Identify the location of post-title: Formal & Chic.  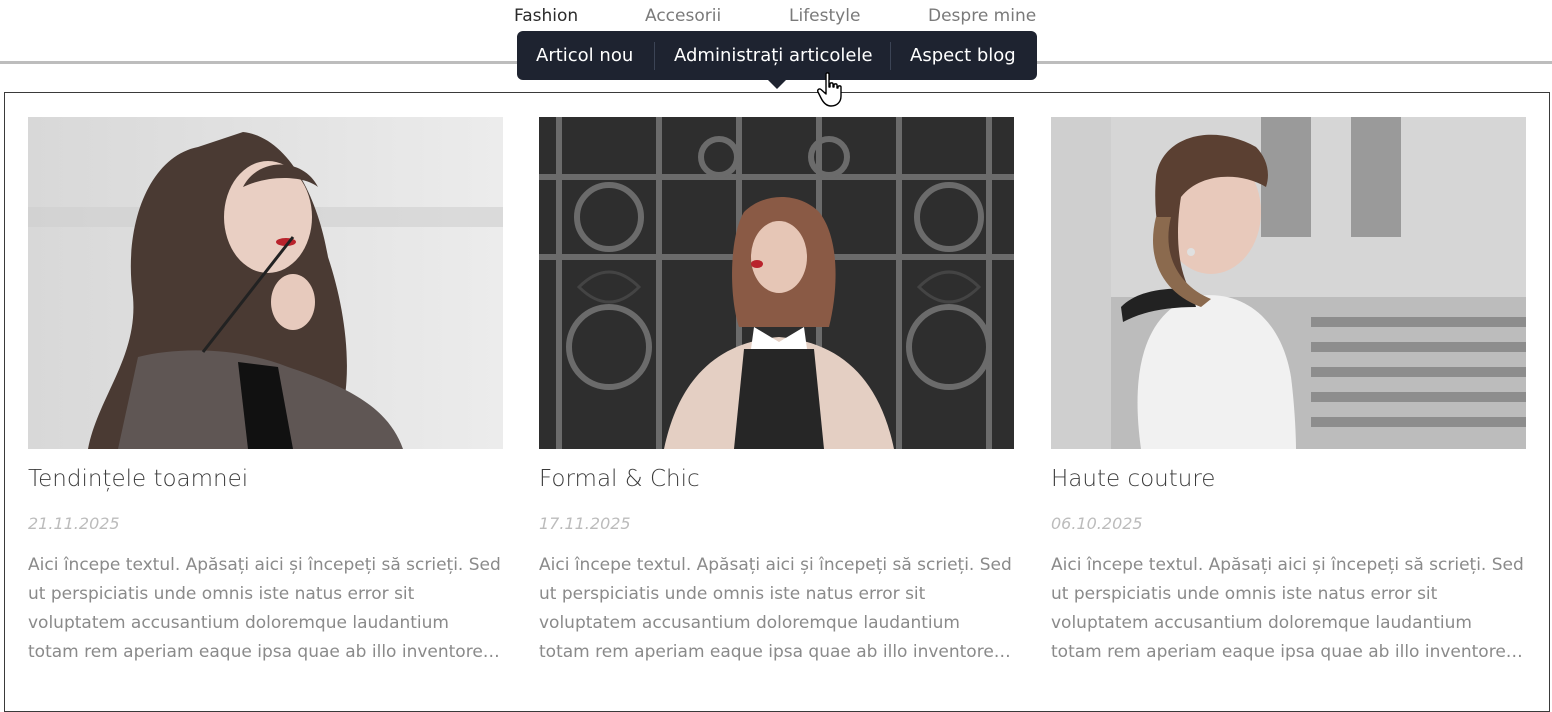
(619, 479).